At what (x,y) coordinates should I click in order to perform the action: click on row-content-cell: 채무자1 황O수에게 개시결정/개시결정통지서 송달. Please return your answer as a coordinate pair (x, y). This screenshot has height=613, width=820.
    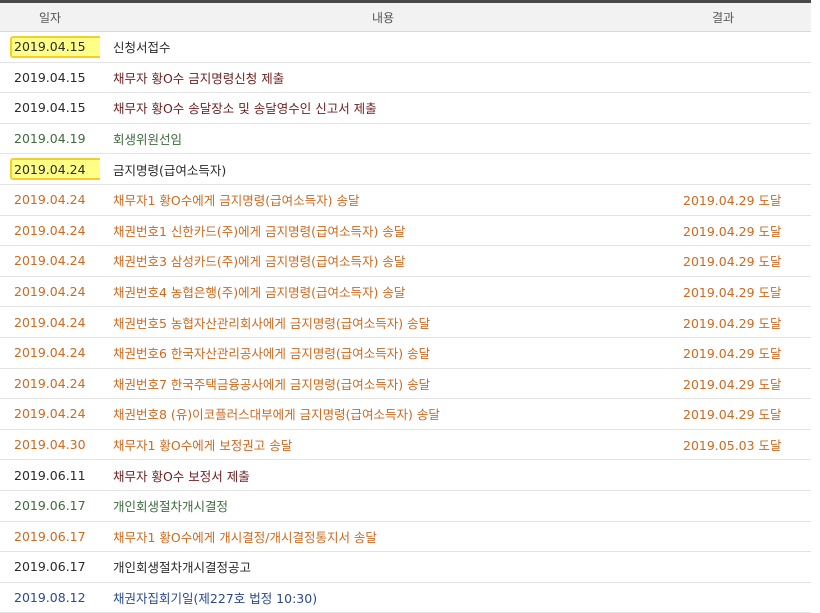
    Looking at the image, I should click on (383, 537).